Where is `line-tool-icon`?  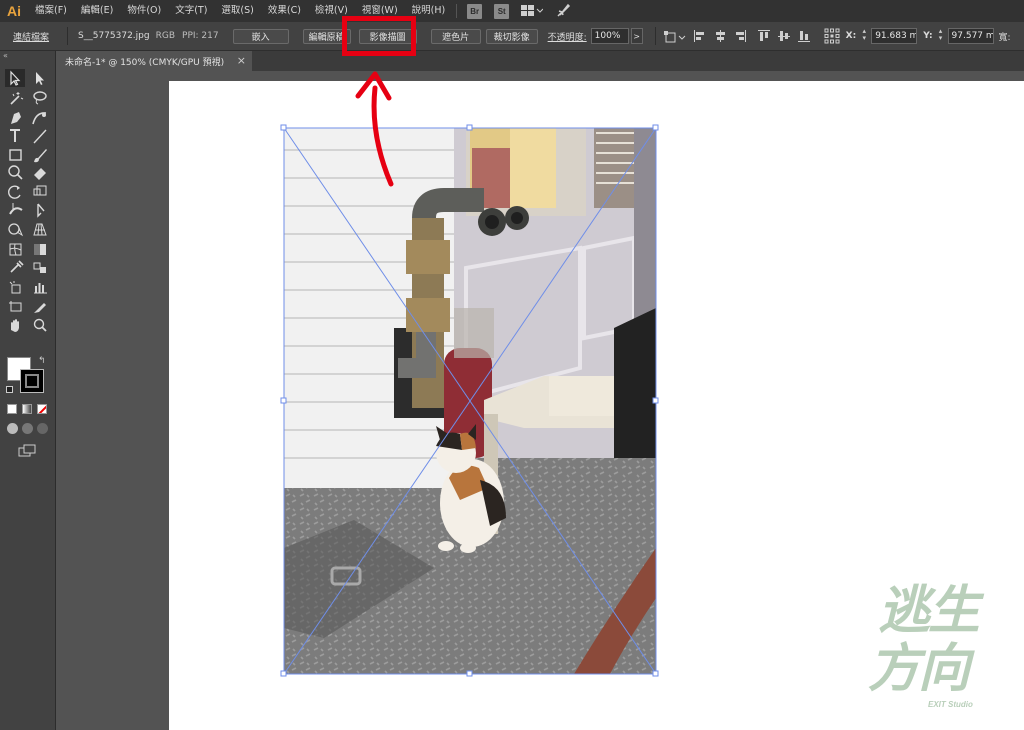 line-tool-icon is located at coordinates (40, 136).